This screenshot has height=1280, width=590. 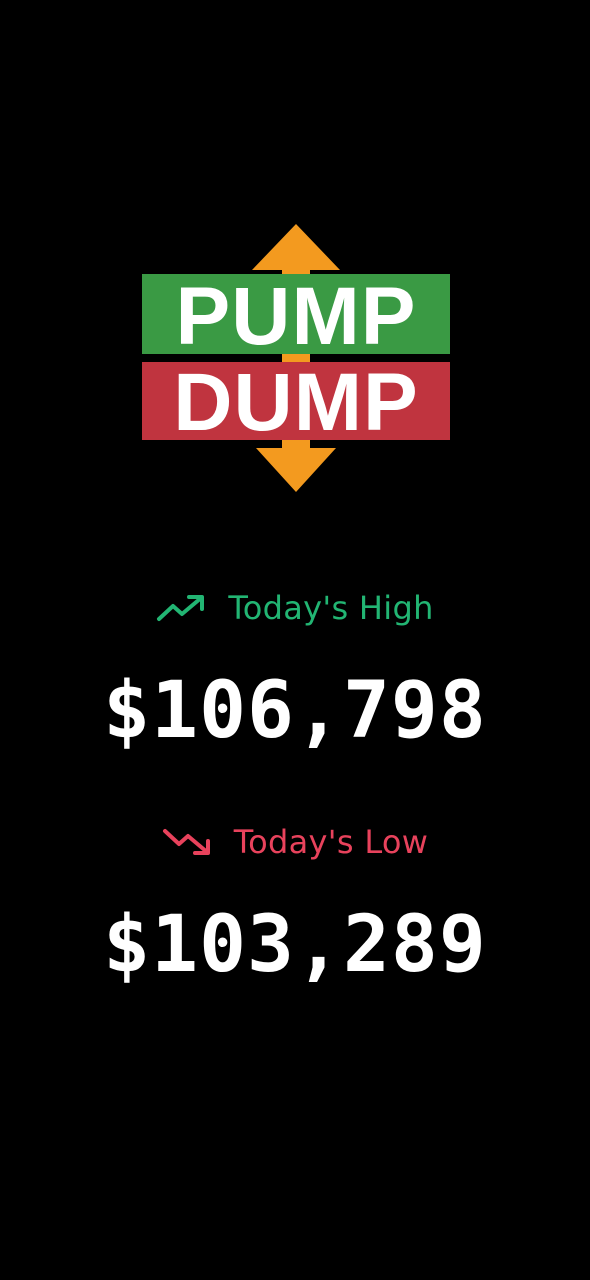 I want to click on todays-low-label-row: Today's Low, so click(x=295, y=842).